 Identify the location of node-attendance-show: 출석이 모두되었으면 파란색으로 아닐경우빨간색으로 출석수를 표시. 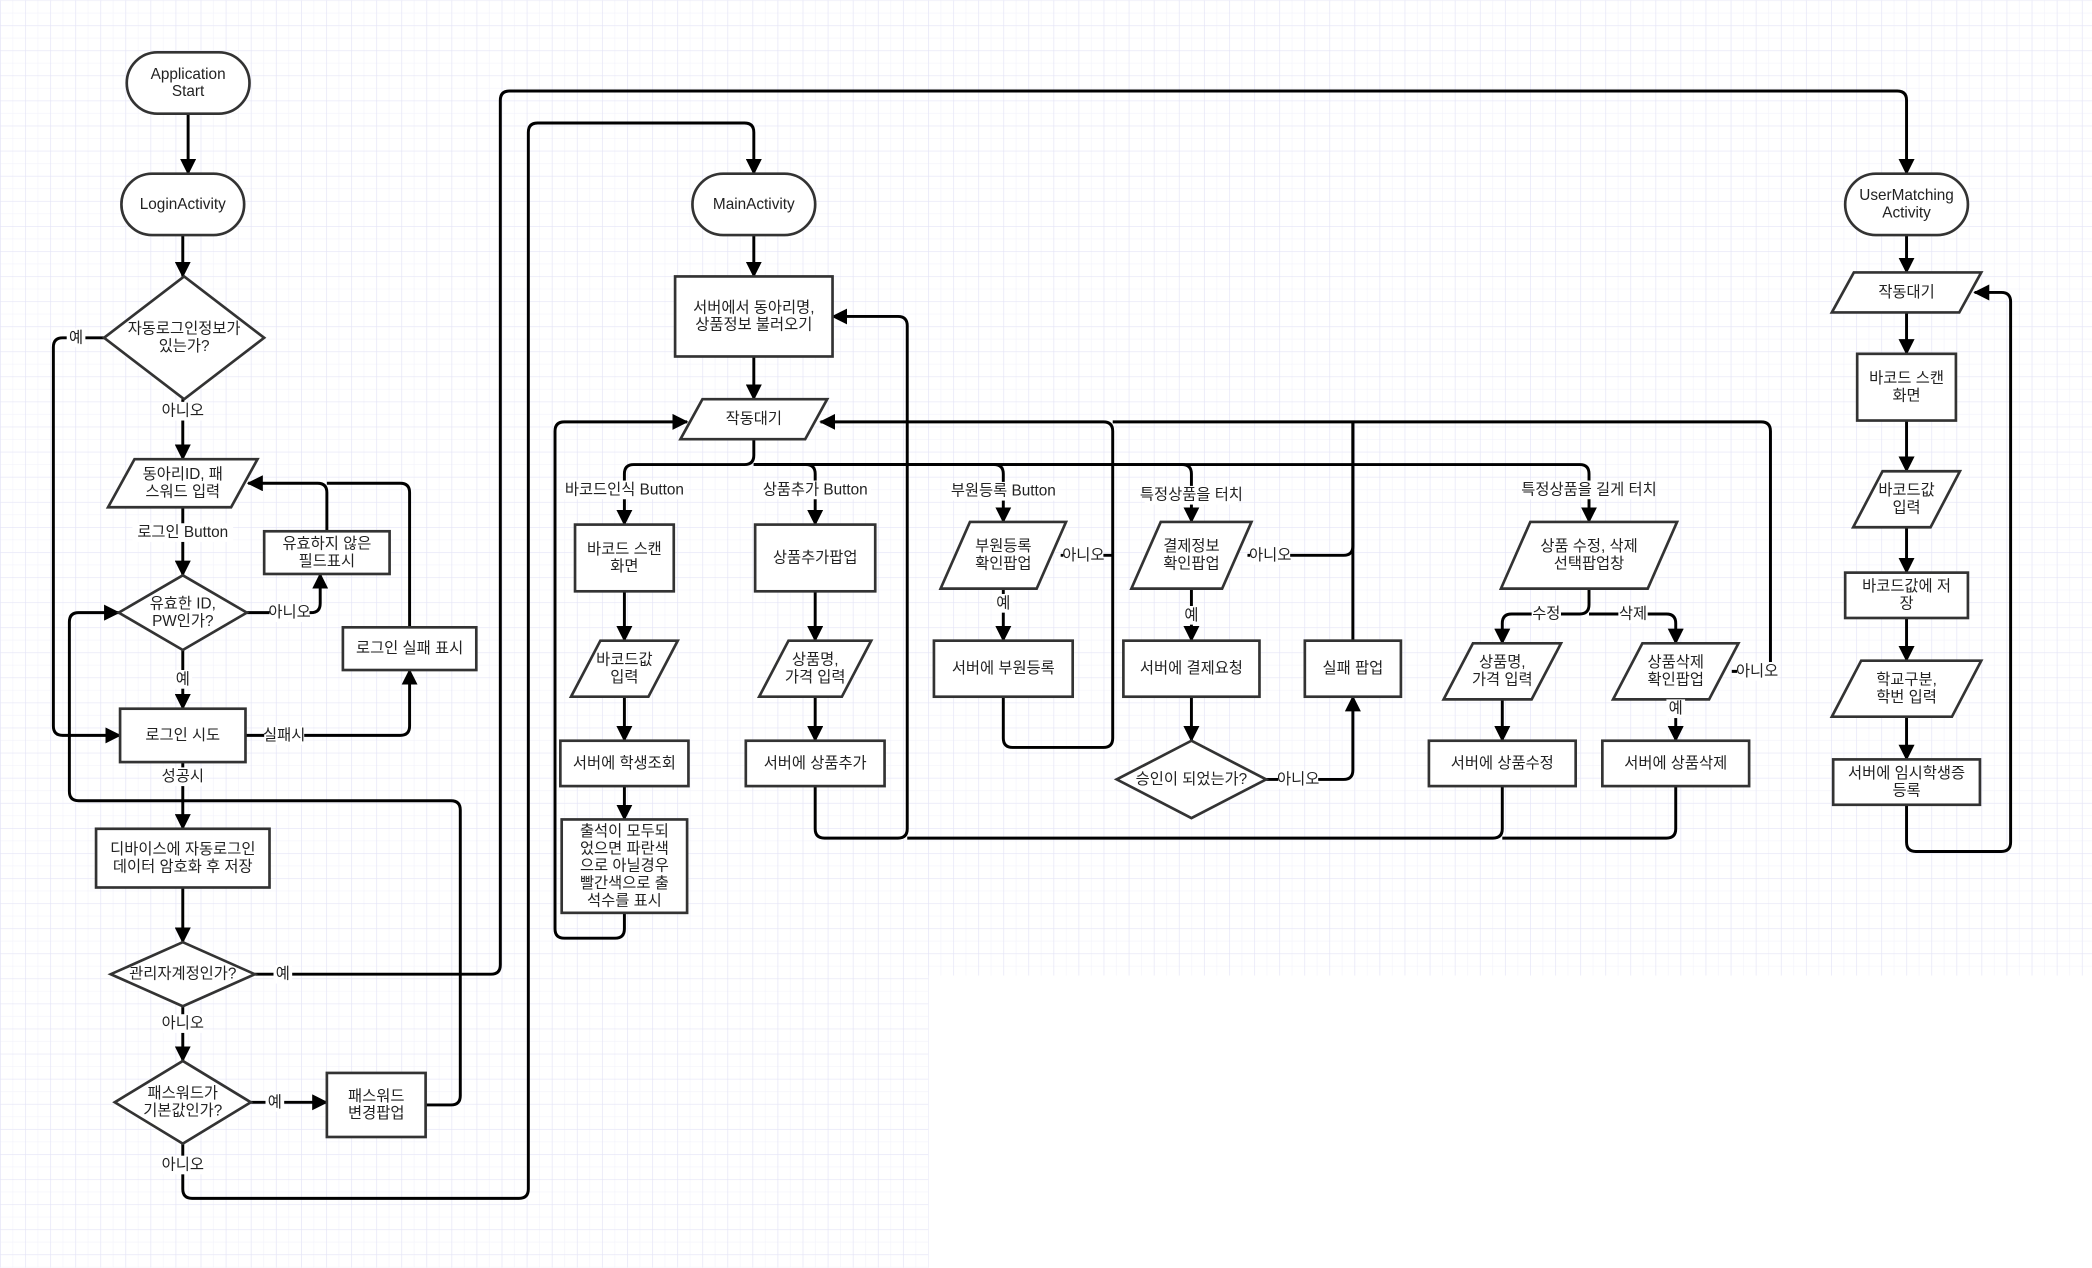
(624, 866).